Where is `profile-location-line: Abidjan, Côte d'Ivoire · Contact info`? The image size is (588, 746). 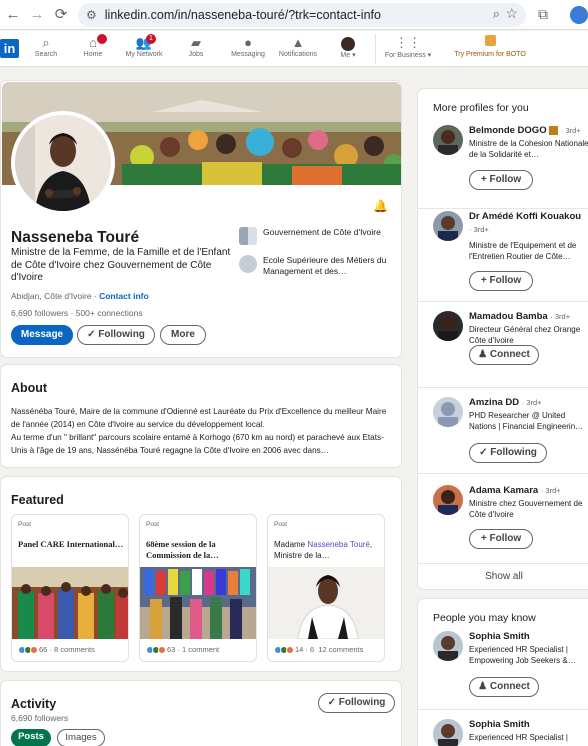
profile-location-line: Abidjan, Côte d'Ivoire · Contact info is located at coordinates (80, 296).